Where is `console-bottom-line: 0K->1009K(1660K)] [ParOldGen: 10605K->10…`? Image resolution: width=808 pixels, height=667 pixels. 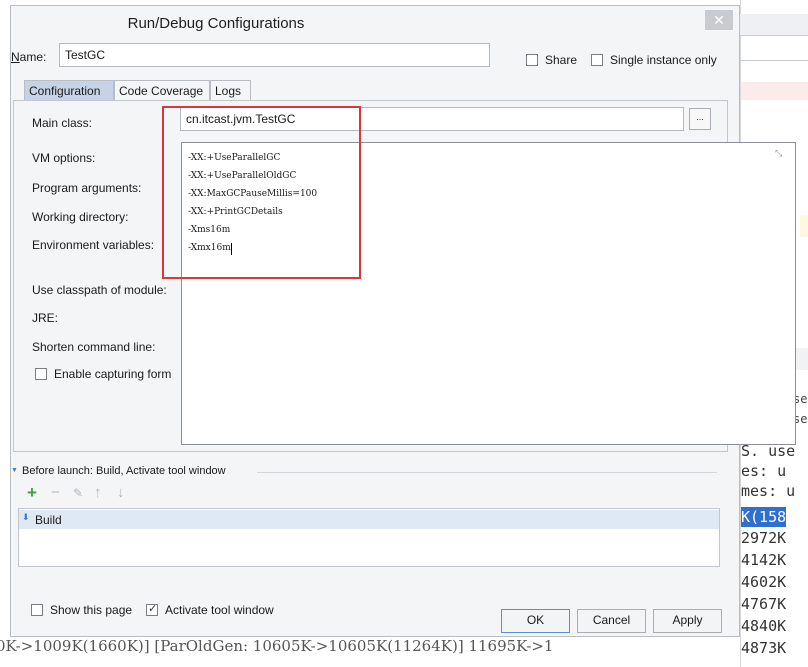 console-bottom-line: 0K->1009K(1660K)] [ParOldGen: 10605K->10… is located at coordinates (277, 646).